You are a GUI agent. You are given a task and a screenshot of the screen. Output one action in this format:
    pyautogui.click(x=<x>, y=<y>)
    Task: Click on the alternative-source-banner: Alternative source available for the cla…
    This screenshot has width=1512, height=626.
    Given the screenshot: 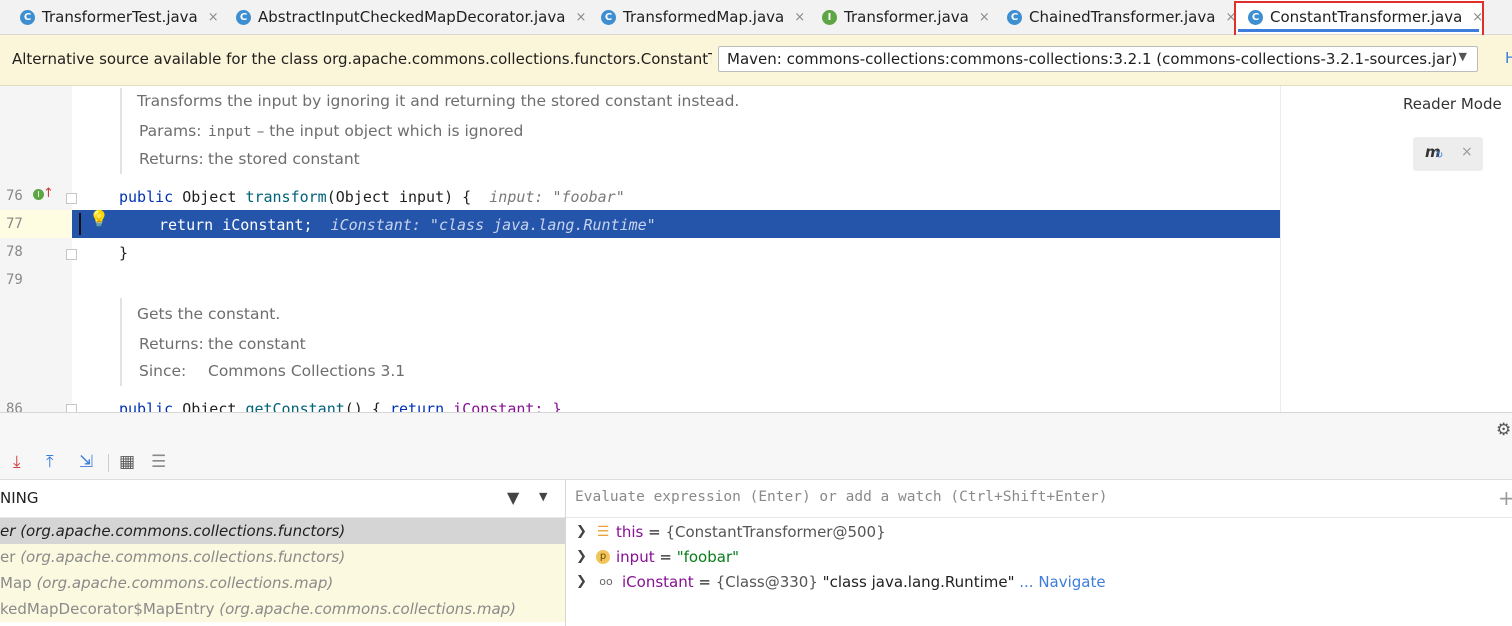 What is the action you would take?
    pyautogui.click(x=756, y=60)
    